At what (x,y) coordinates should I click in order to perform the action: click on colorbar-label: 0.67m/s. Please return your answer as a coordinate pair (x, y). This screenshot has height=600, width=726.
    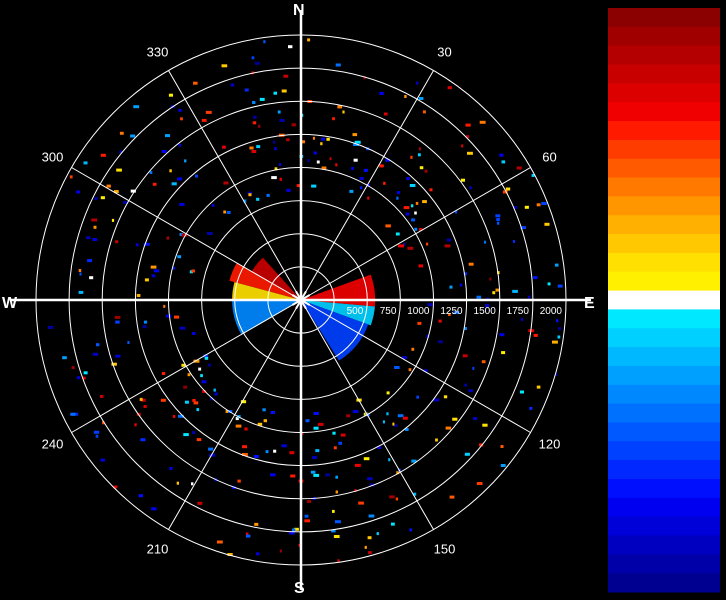
    Looking at the image, I should click on (626, 282).